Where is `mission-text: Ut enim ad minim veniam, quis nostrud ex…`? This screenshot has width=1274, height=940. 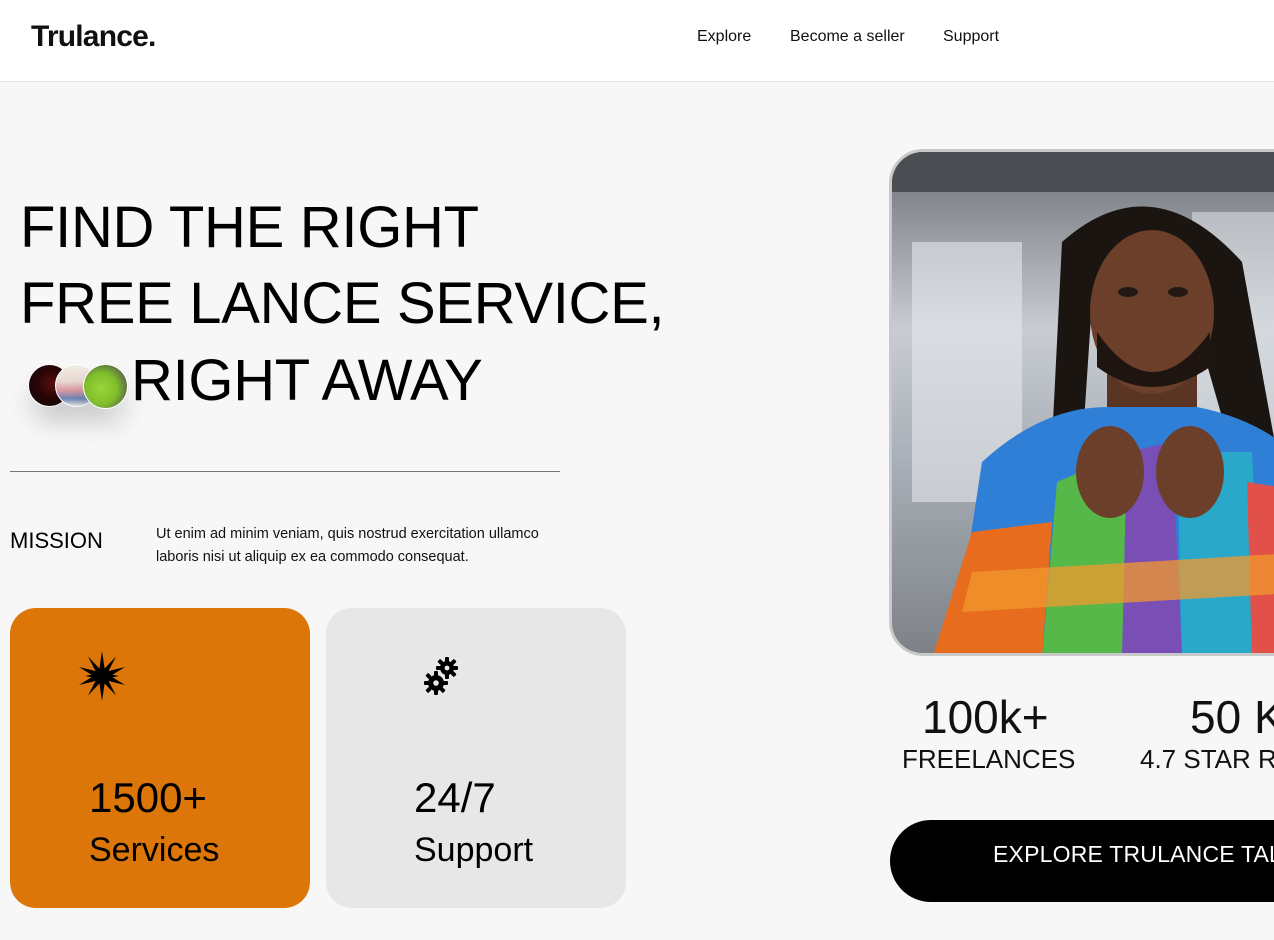 mission-text: Ut enim ad minim veniam, quis nostrud ex… is located at coordinates (347, 545).